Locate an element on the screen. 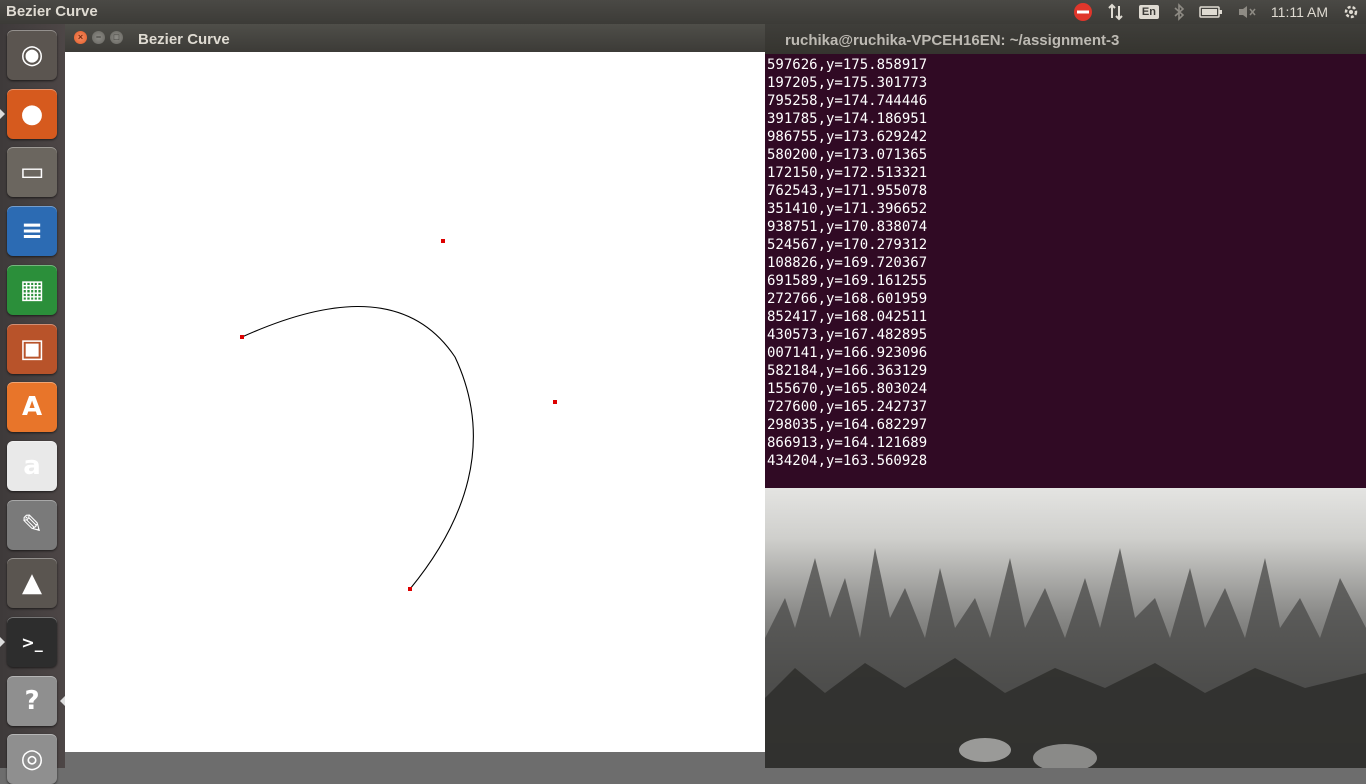  terminal-icon: >_ is located at coordinates (32, 642).